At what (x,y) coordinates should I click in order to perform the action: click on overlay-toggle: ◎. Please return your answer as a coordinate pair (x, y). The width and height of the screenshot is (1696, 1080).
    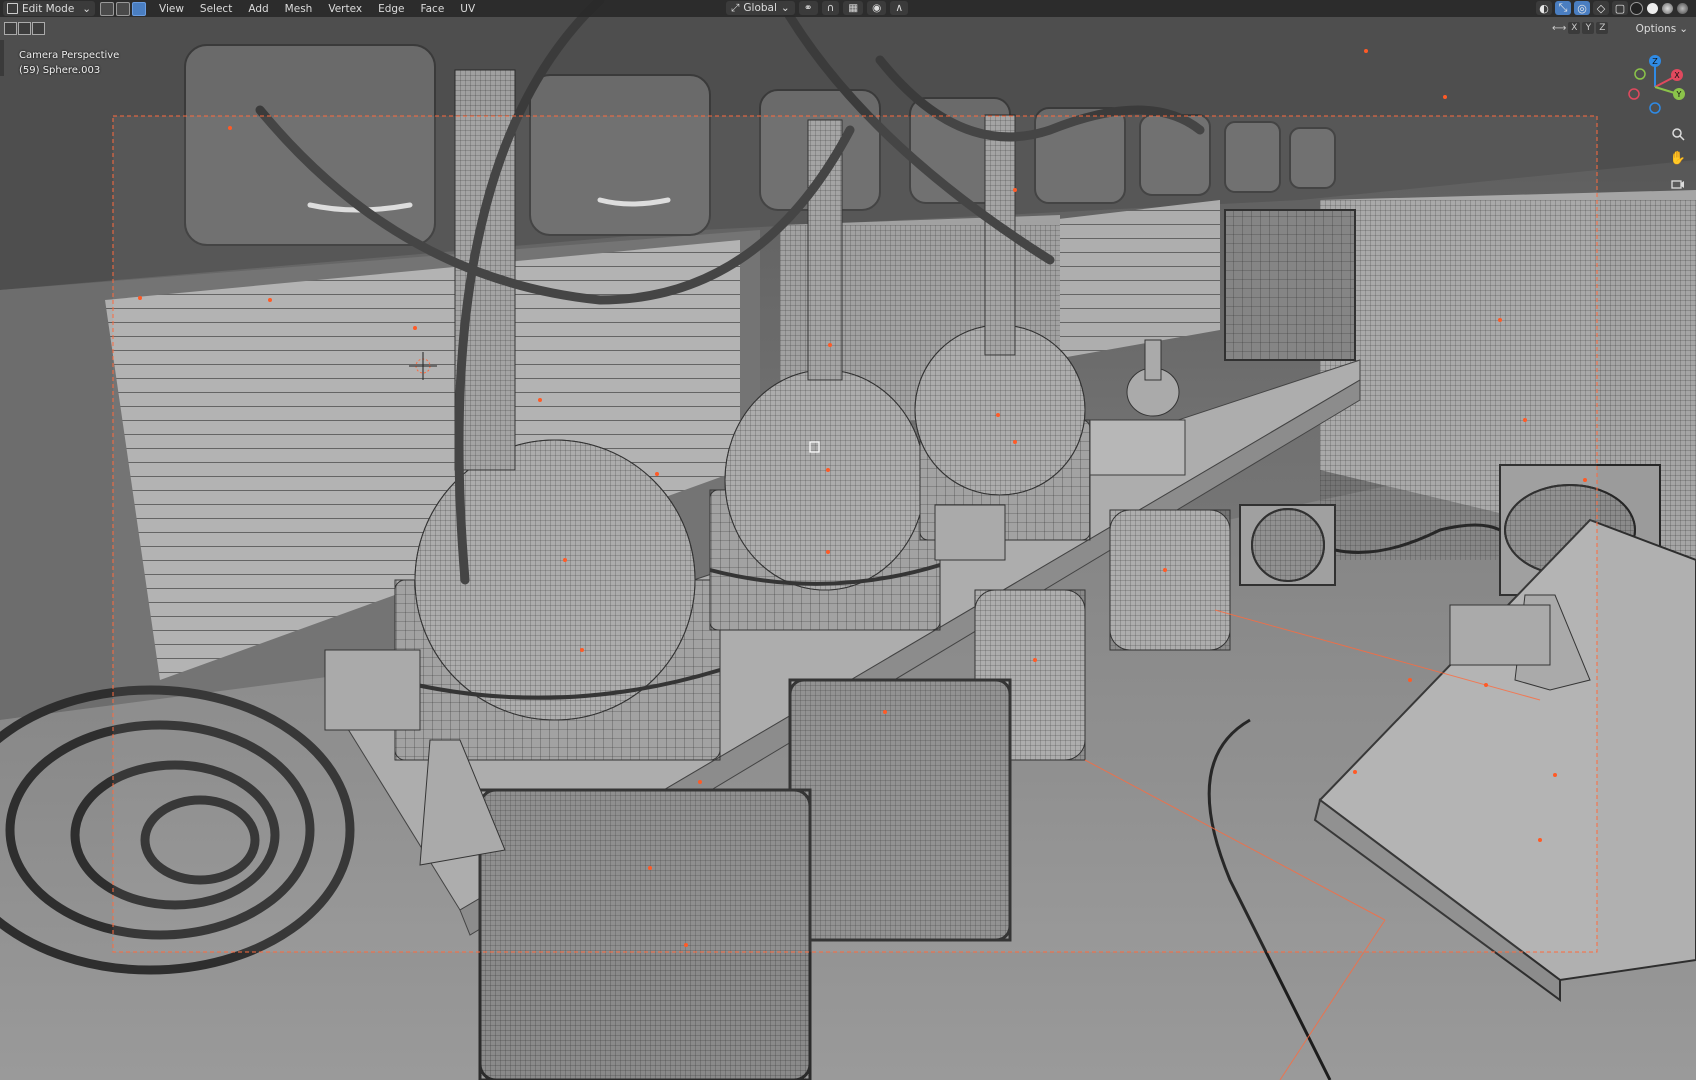
    Looking at the image, I should click on (1582, 8).